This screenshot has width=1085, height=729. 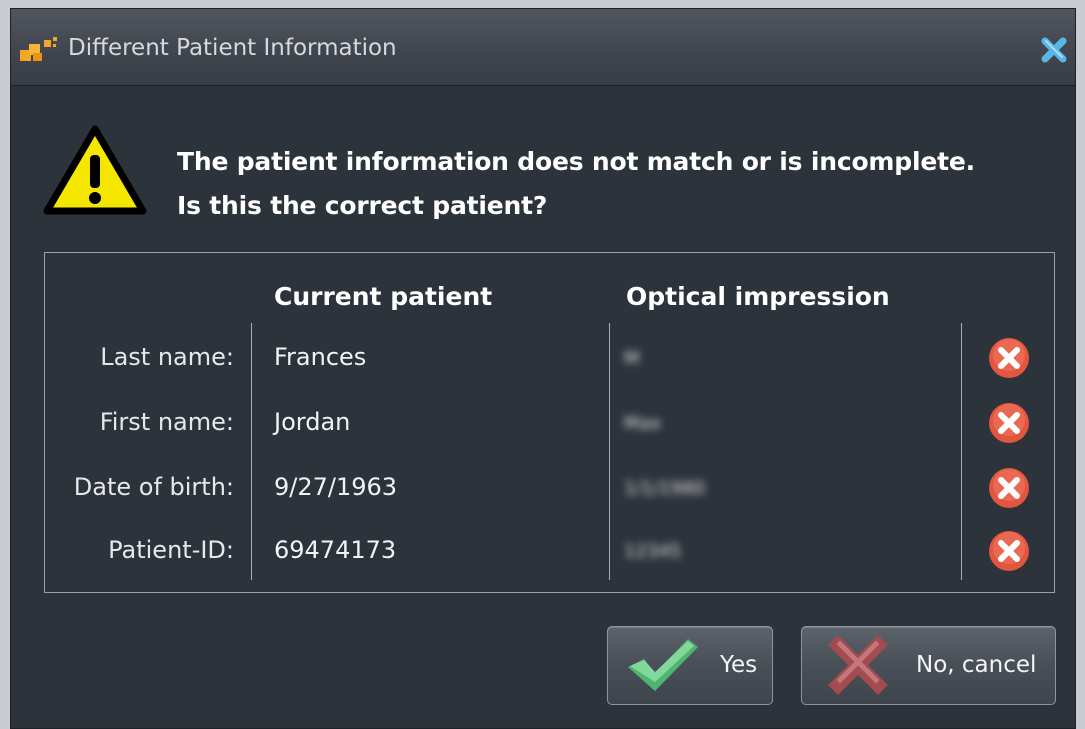 I want to click on label-last-name: Last name:, so click(x=167, y=357).